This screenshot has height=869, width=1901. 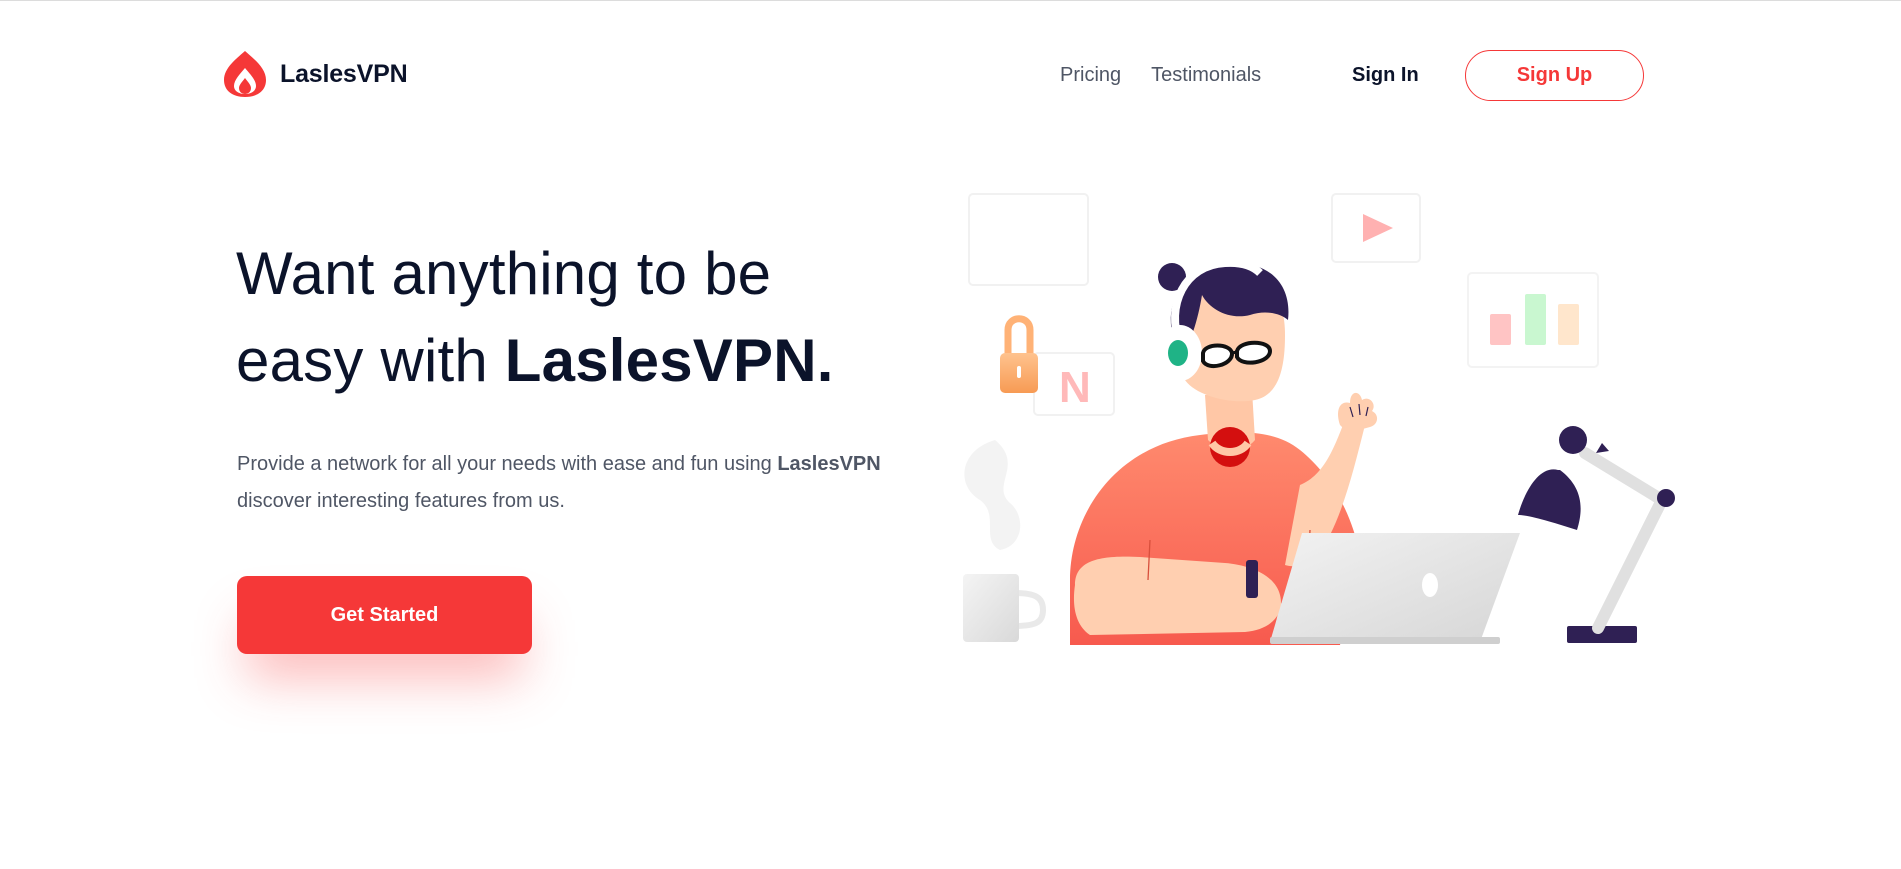 I want to click on sign-up-button: Sign Up, so click(x=1554, y=75).